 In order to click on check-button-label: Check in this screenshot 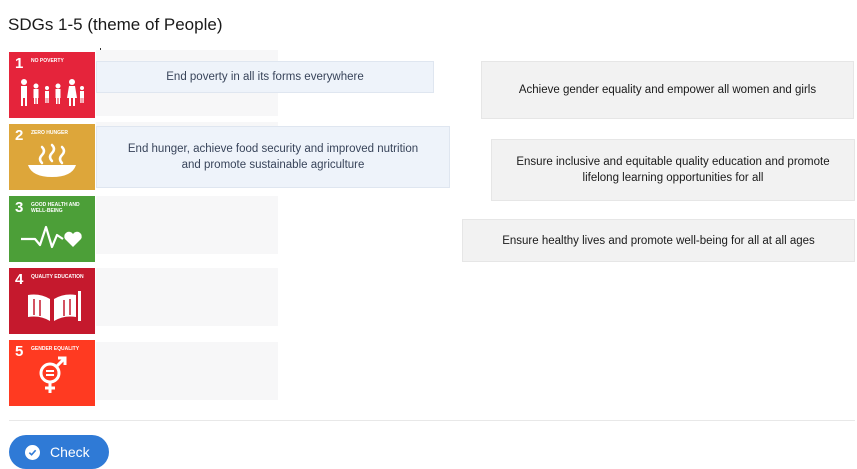, I will do `click(70, 452)`.